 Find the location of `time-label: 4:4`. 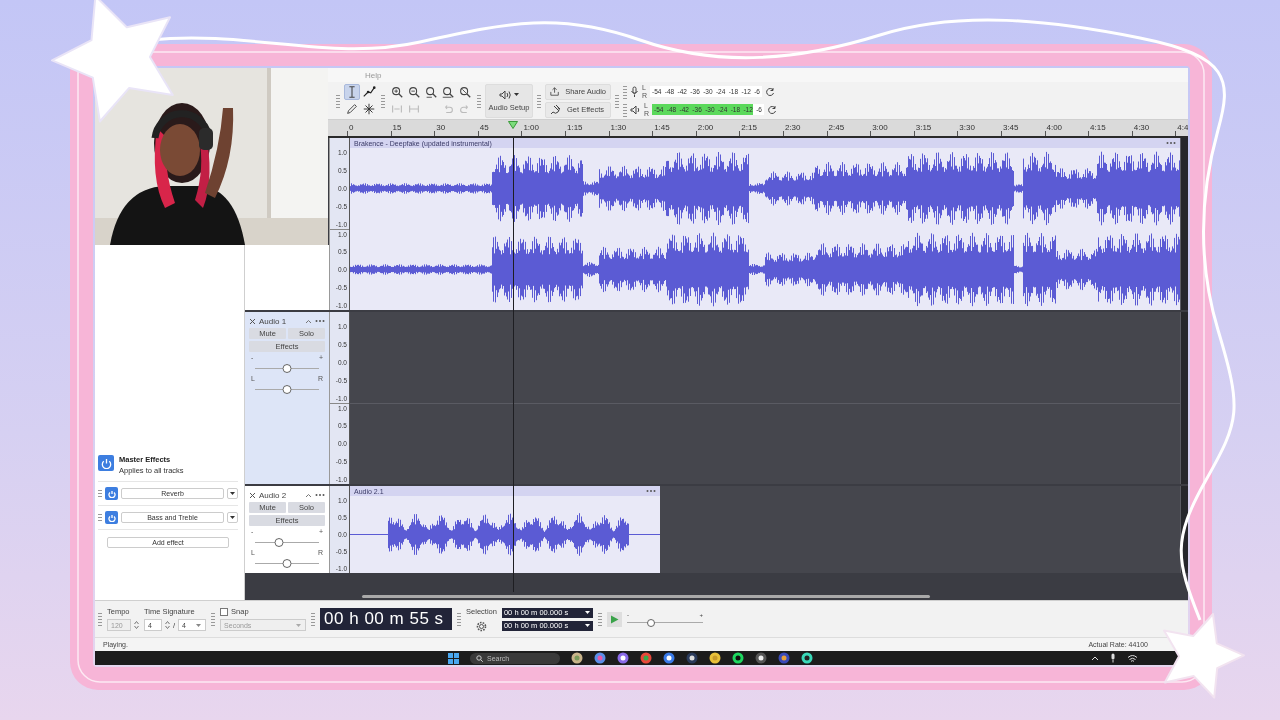

time-label: 4:4 is located at coordinates (1182, 127).